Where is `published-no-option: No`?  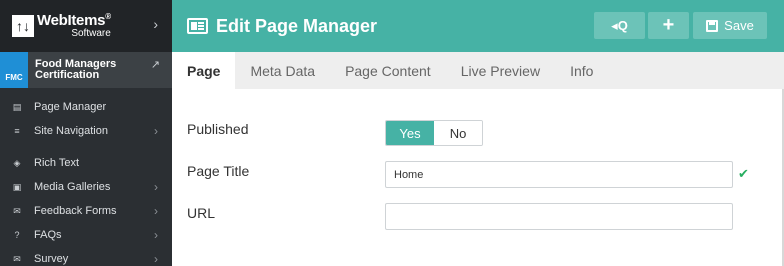
published-no-option: No is located at coordinates (458, 133).